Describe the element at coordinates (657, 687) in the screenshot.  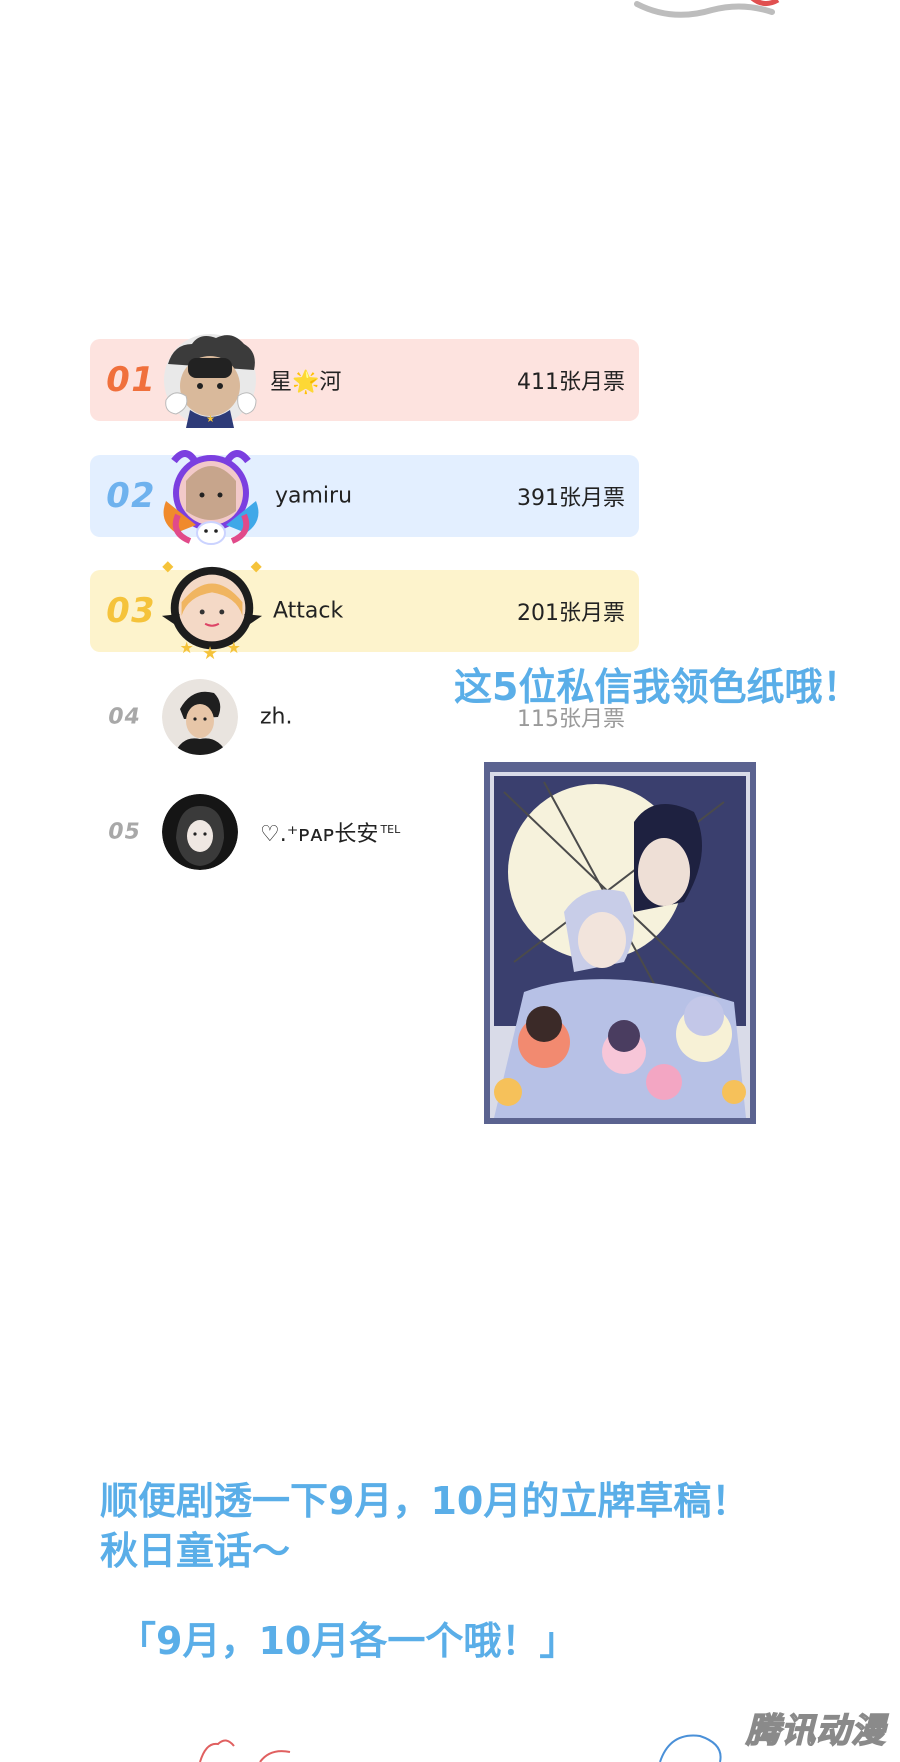
I see `callout-text: 这5位私信我领色纸哦！` at that location.